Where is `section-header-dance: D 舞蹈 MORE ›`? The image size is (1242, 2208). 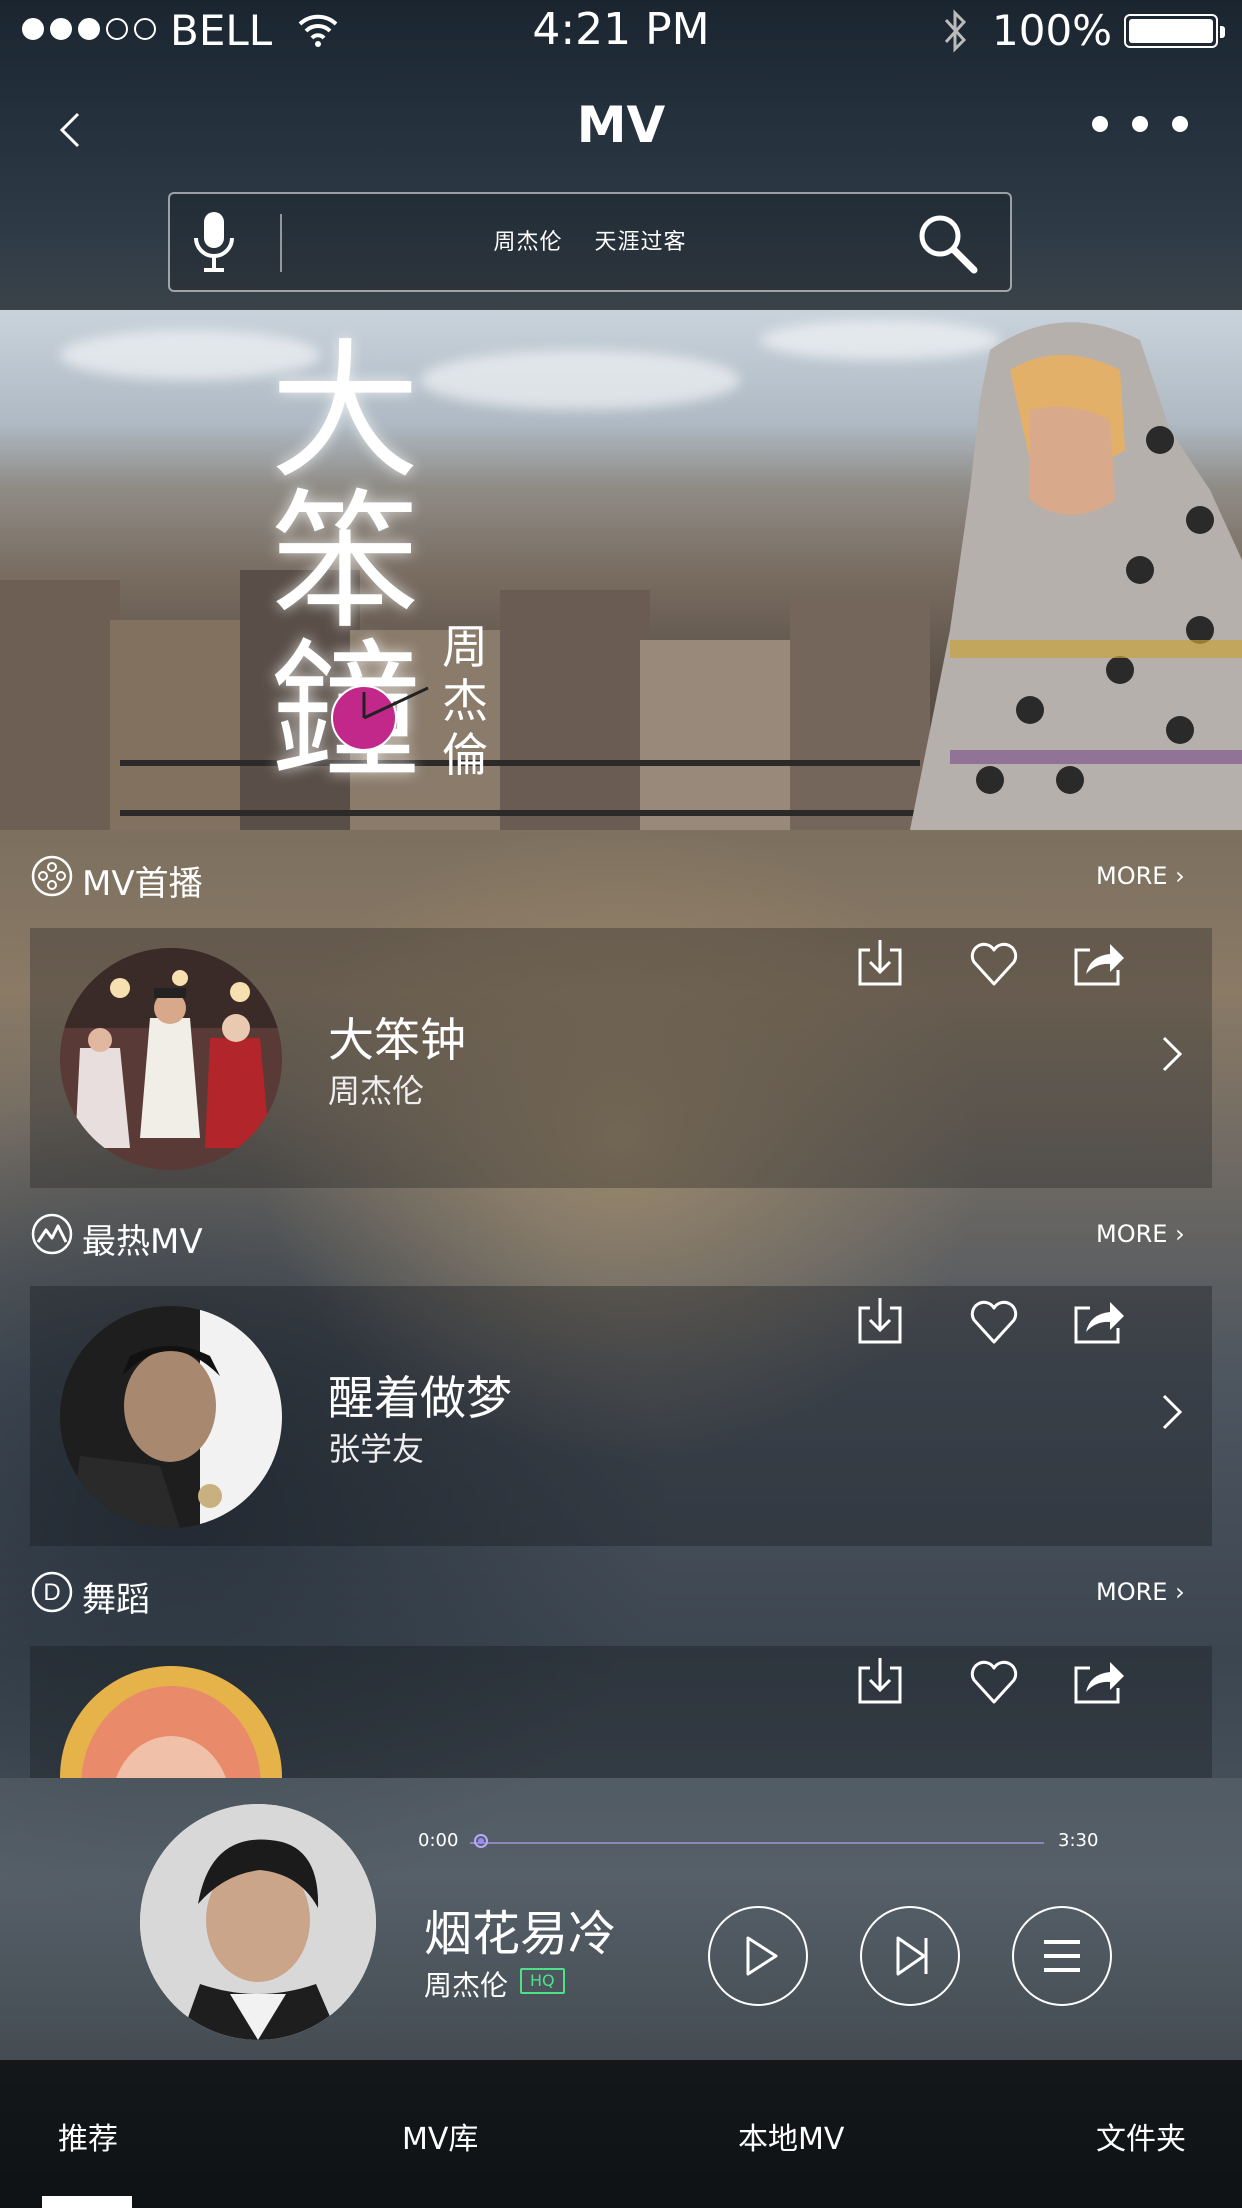
section-header-dance: D 舞蹈 MORE › is located at coordinates (621, 1595).